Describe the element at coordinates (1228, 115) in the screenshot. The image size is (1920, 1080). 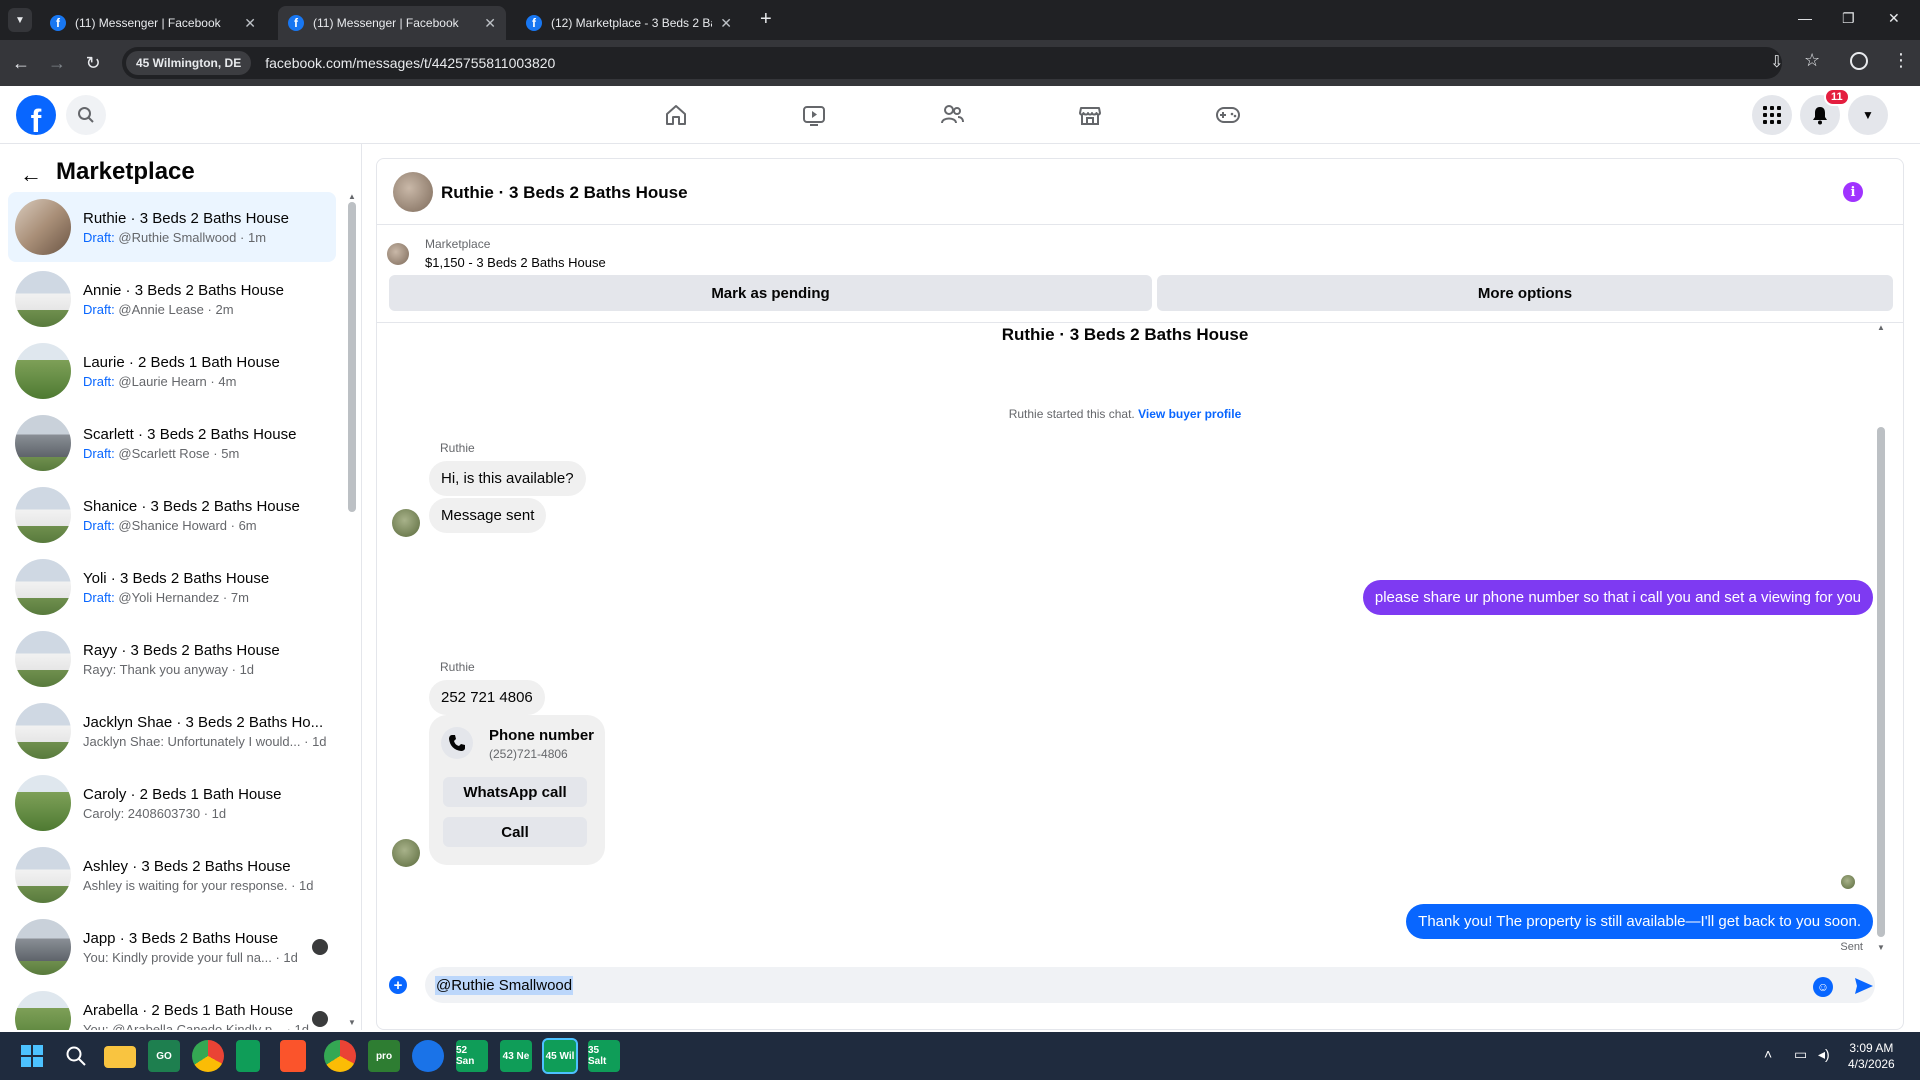
I see `nav-gaming` at that location.